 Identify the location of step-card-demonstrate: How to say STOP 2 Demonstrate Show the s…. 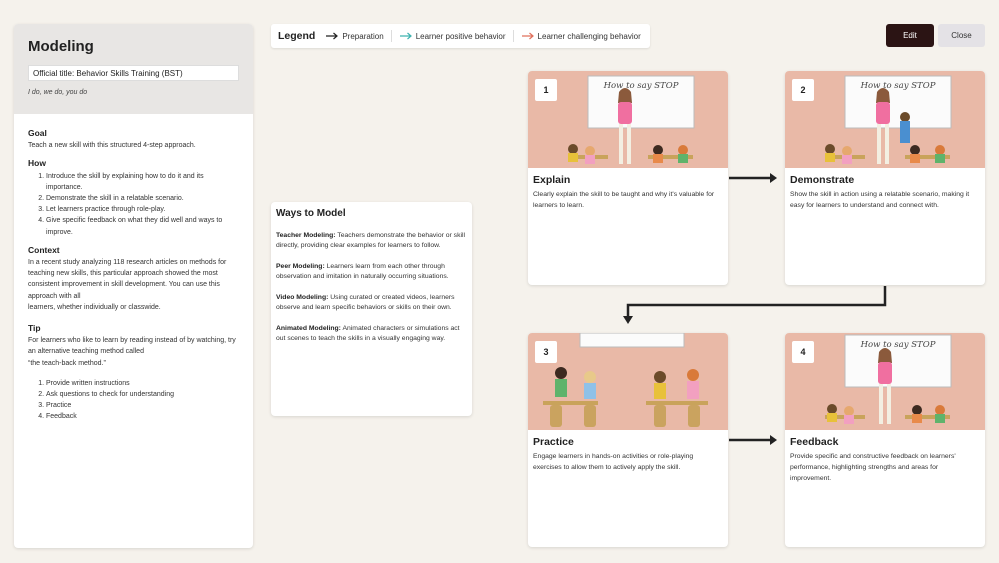
(885, 178).